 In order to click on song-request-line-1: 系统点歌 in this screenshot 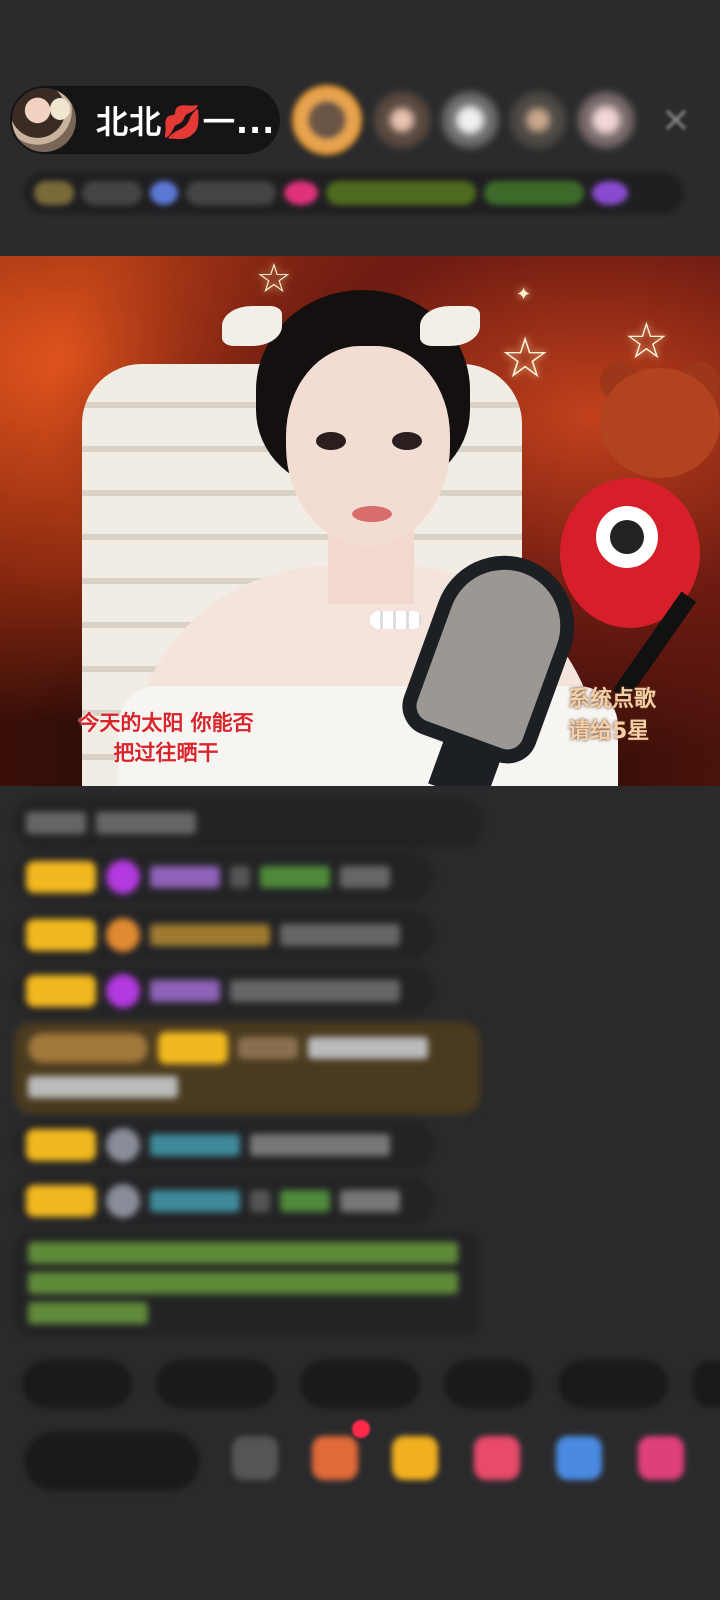, I will do `click(612, 699)`.